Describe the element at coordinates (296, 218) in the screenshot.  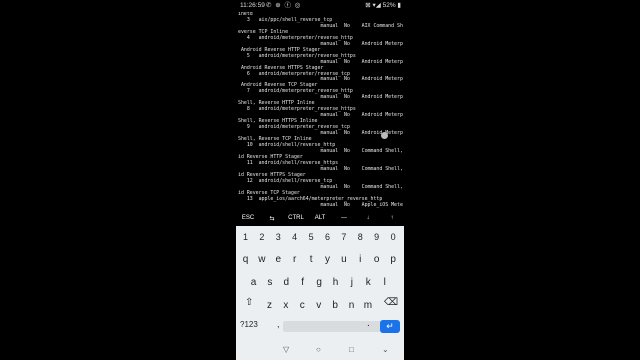
I see `extra-key: CTRL` at that location.